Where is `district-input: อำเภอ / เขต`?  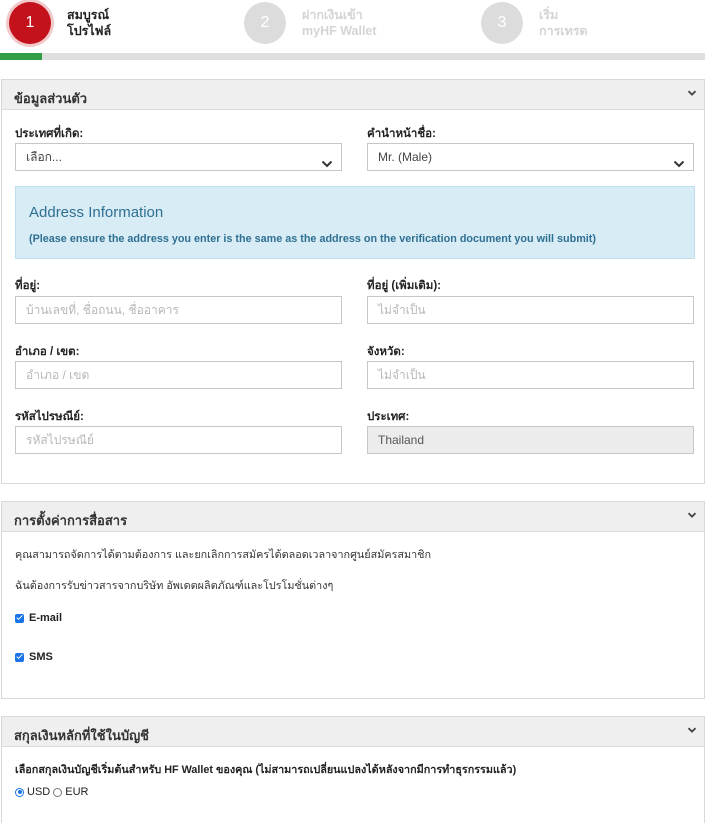 district-input: อำเภอ / เขต is located at coordinates (178, 375).